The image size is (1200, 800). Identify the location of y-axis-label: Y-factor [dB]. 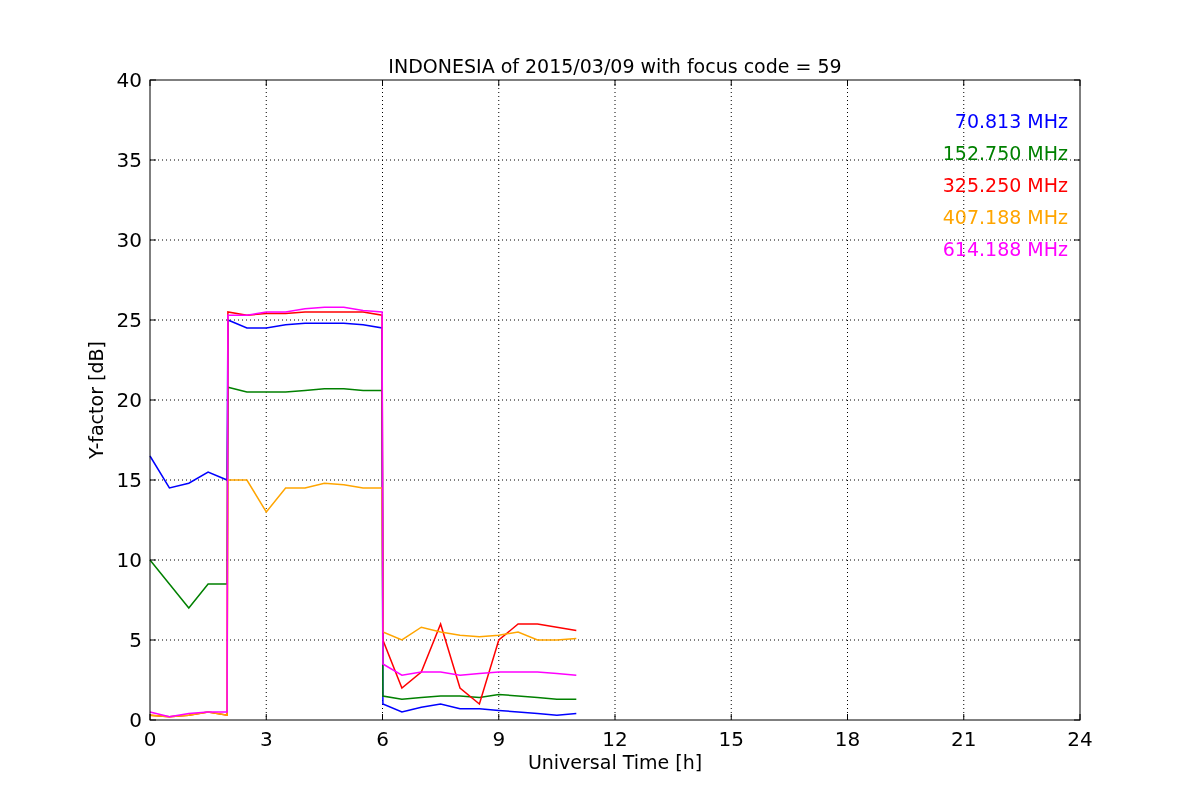
(96, 400).